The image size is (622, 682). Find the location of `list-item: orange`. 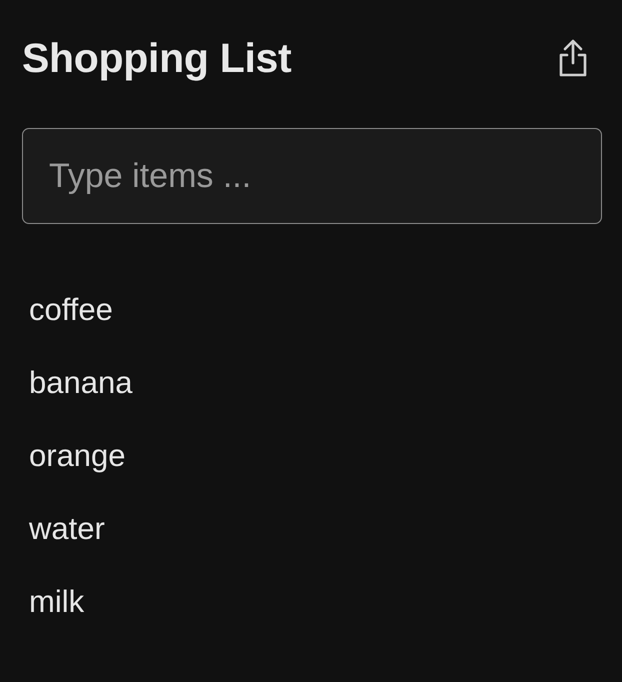

list-item: orange is located at coordinates (315, 455).